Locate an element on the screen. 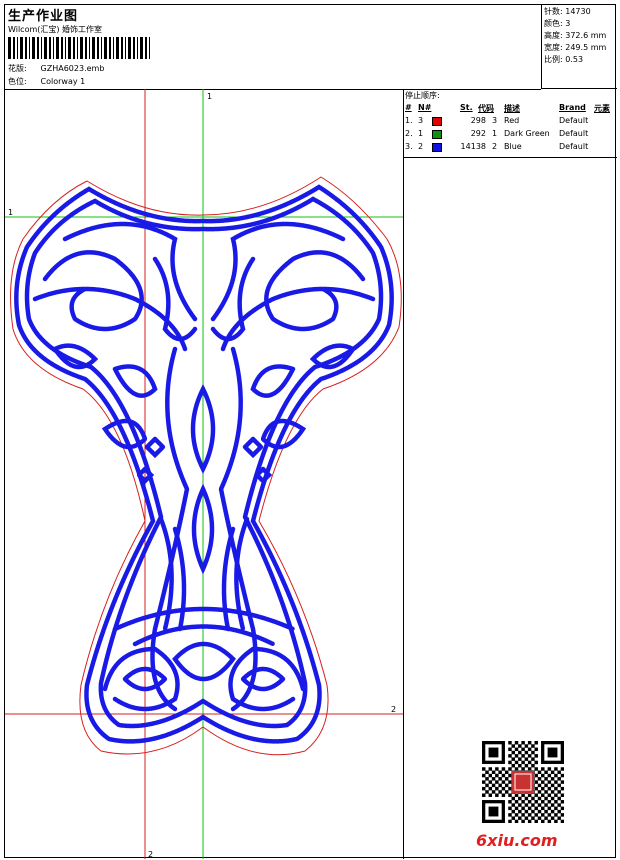 Image resolution: width=620 pixels, height=860 pixels. stat-width: 宽度: 249.5 mm is located at coordinates (575, 47).